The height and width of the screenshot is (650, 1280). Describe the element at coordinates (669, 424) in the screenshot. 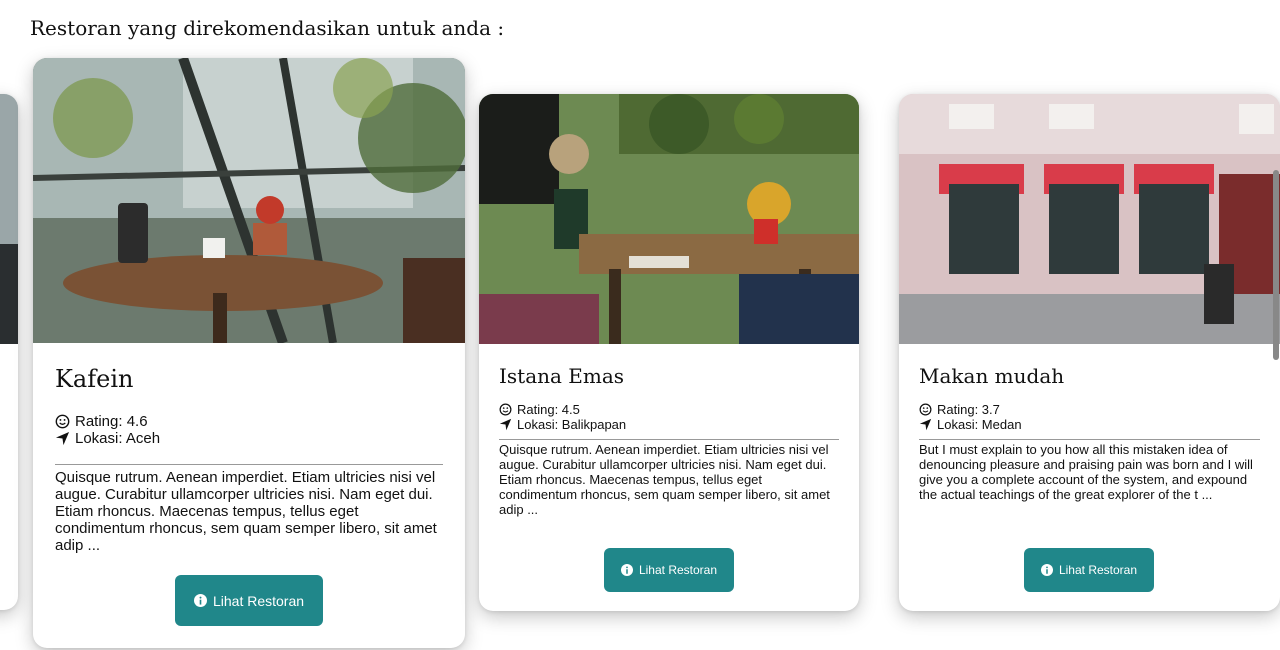

I see `location-row: Lokasi: Balikpapan` at that location.